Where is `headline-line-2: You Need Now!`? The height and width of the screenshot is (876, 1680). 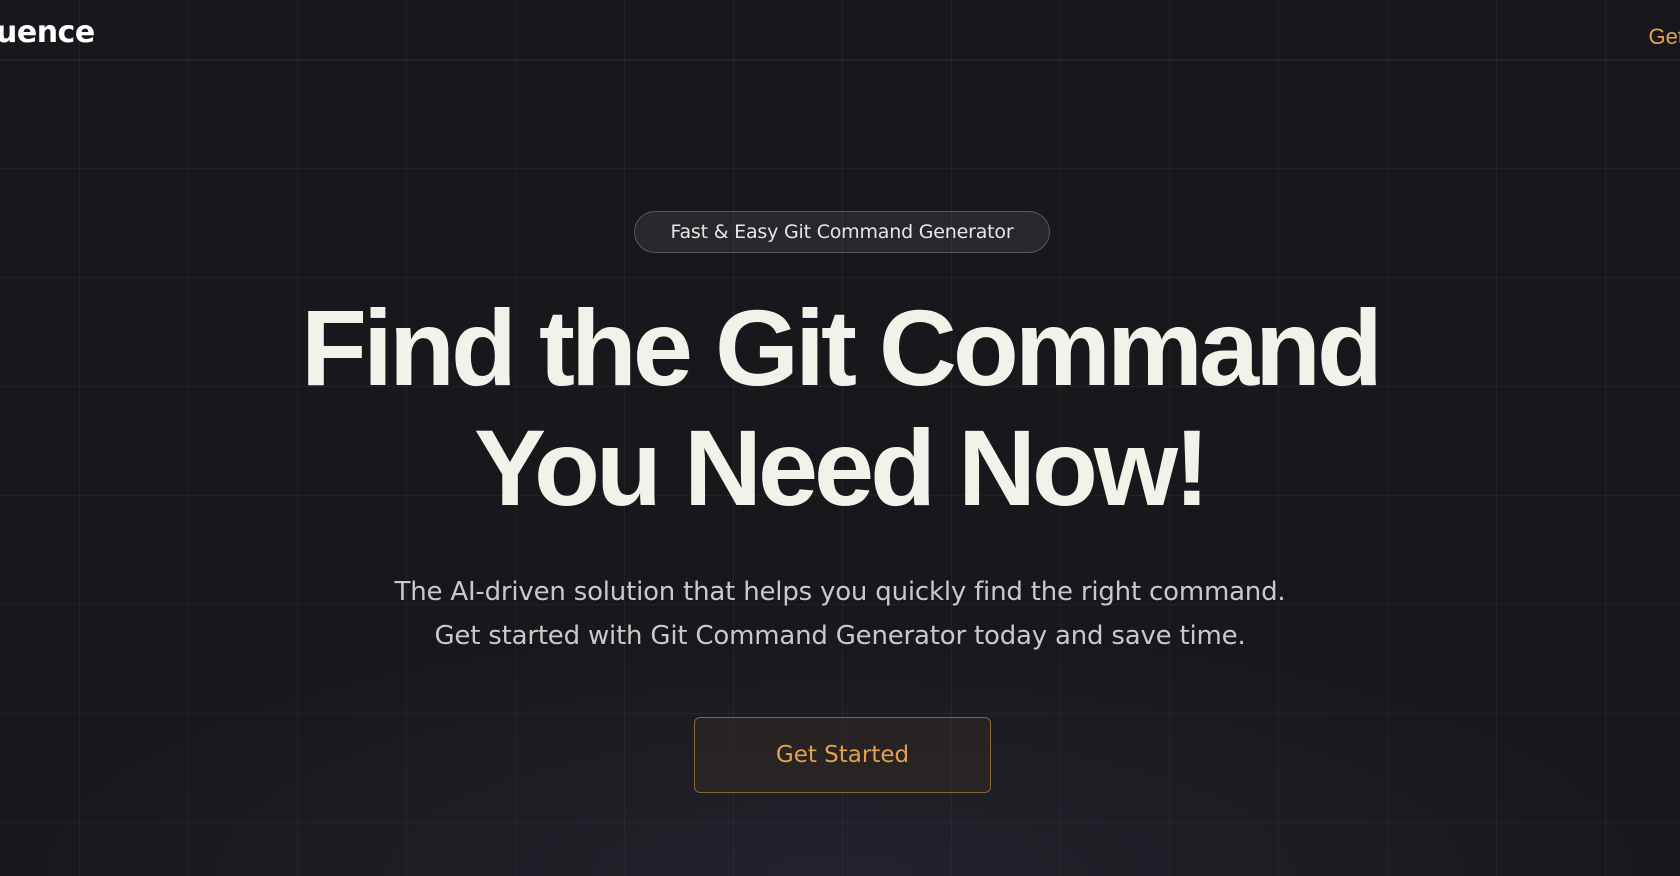
headline-line-2: You Need Now! is located at coordinates (841, 467).